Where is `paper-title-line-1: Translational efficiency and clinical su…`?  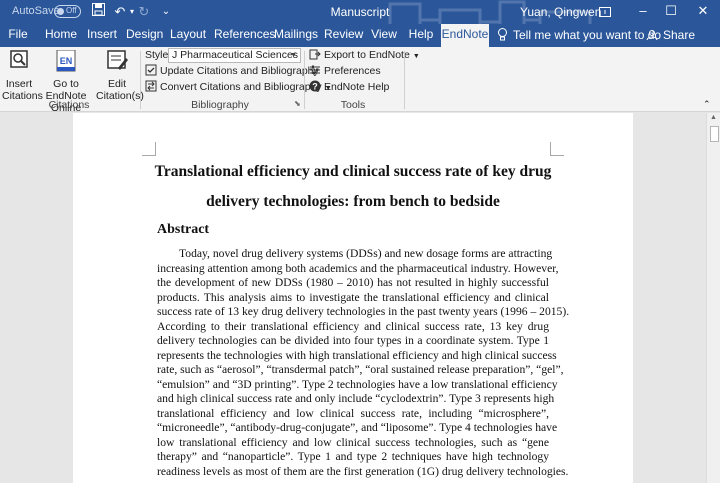 paper-title-line-1: Translational efficiency and clinical su… is located at coordinates (353, 171).